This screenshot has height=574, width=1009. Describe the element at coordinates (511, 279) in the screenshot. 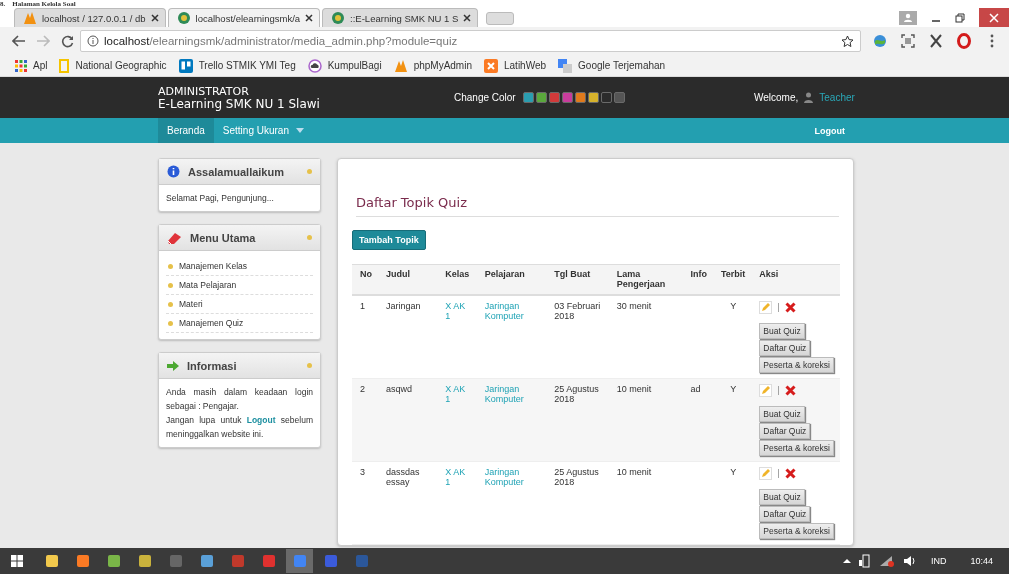

I see `column-header: Pelajaran` at that location.